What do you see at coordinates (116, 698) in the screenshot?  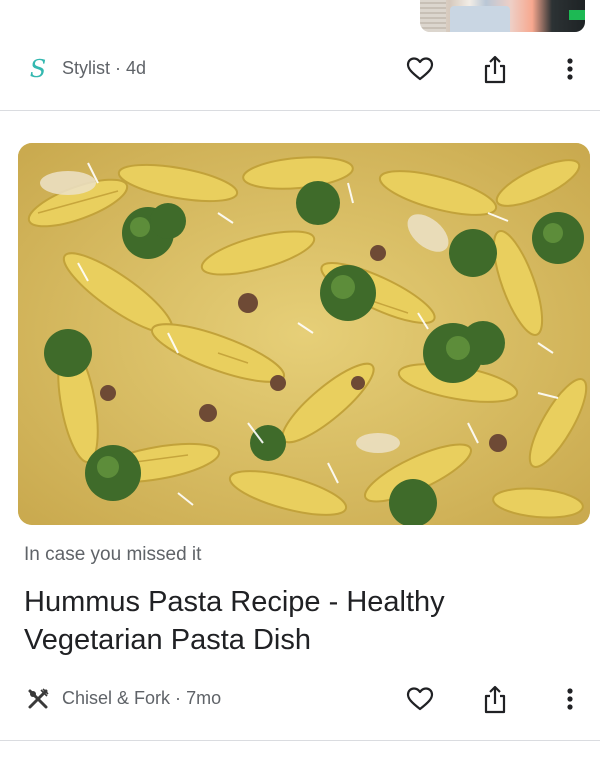 I see `source-name: Chisel & Fork` at bounding box center [116, 698].